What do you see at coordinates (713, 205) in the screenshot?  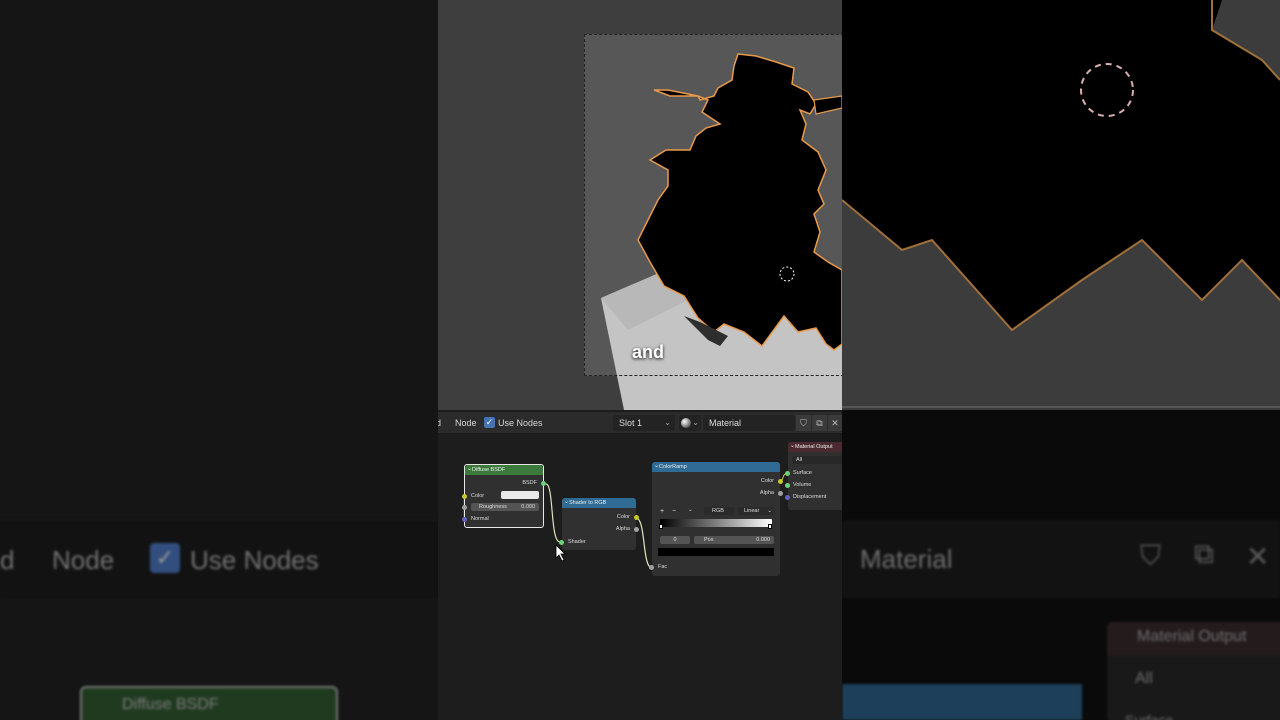 I see `canvas-frame` at bounding box center [713, 205].